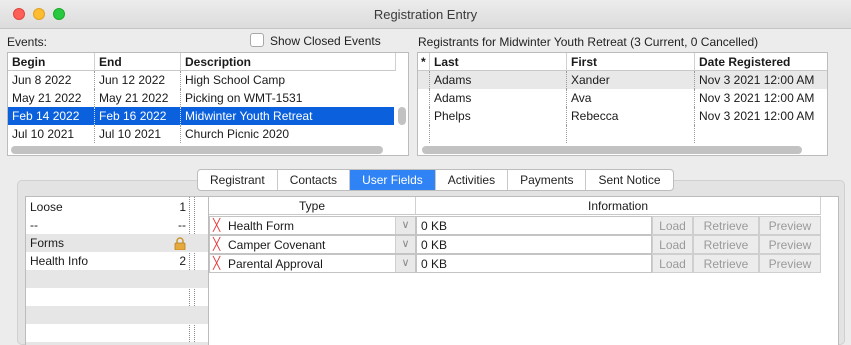 The width and height of the screenshot is (851, 345). What do you see at coordinates (424, 62) in the screenshot?
I see `registrants-header-marker: *` at bounding box center [424, 62].